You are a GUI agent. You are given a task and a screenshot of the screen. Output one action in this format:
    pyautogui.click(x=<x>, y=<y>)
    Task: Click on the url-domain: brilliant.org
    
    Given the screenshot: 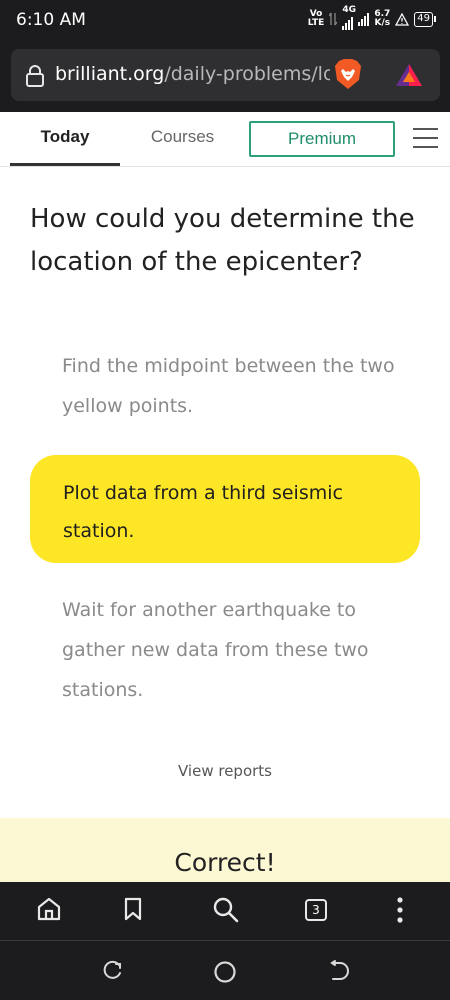 What is the action you would take?
    pyautogui.click(x=110, y=74)
    